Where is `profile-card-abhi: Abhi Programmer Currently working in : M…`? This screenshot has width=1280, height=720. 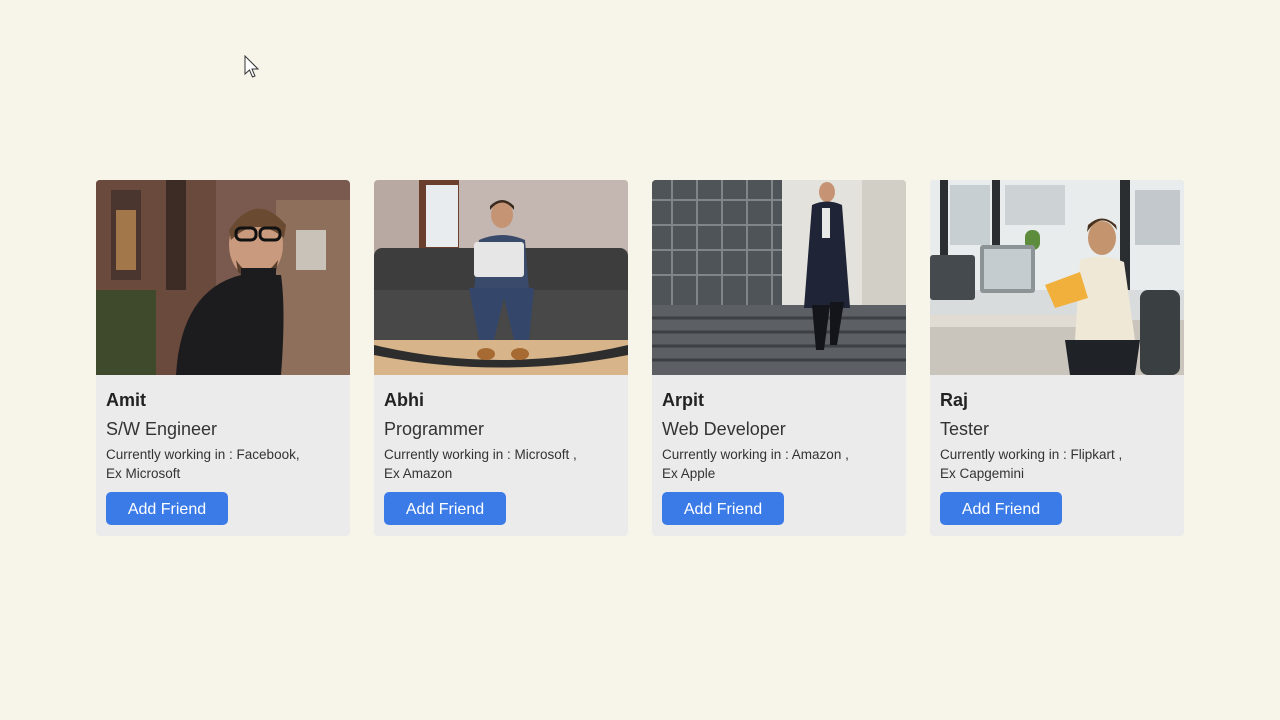 profile-card-abhi: Abhi Programmer Currently working in : M… is located at coordinates (501, 358).